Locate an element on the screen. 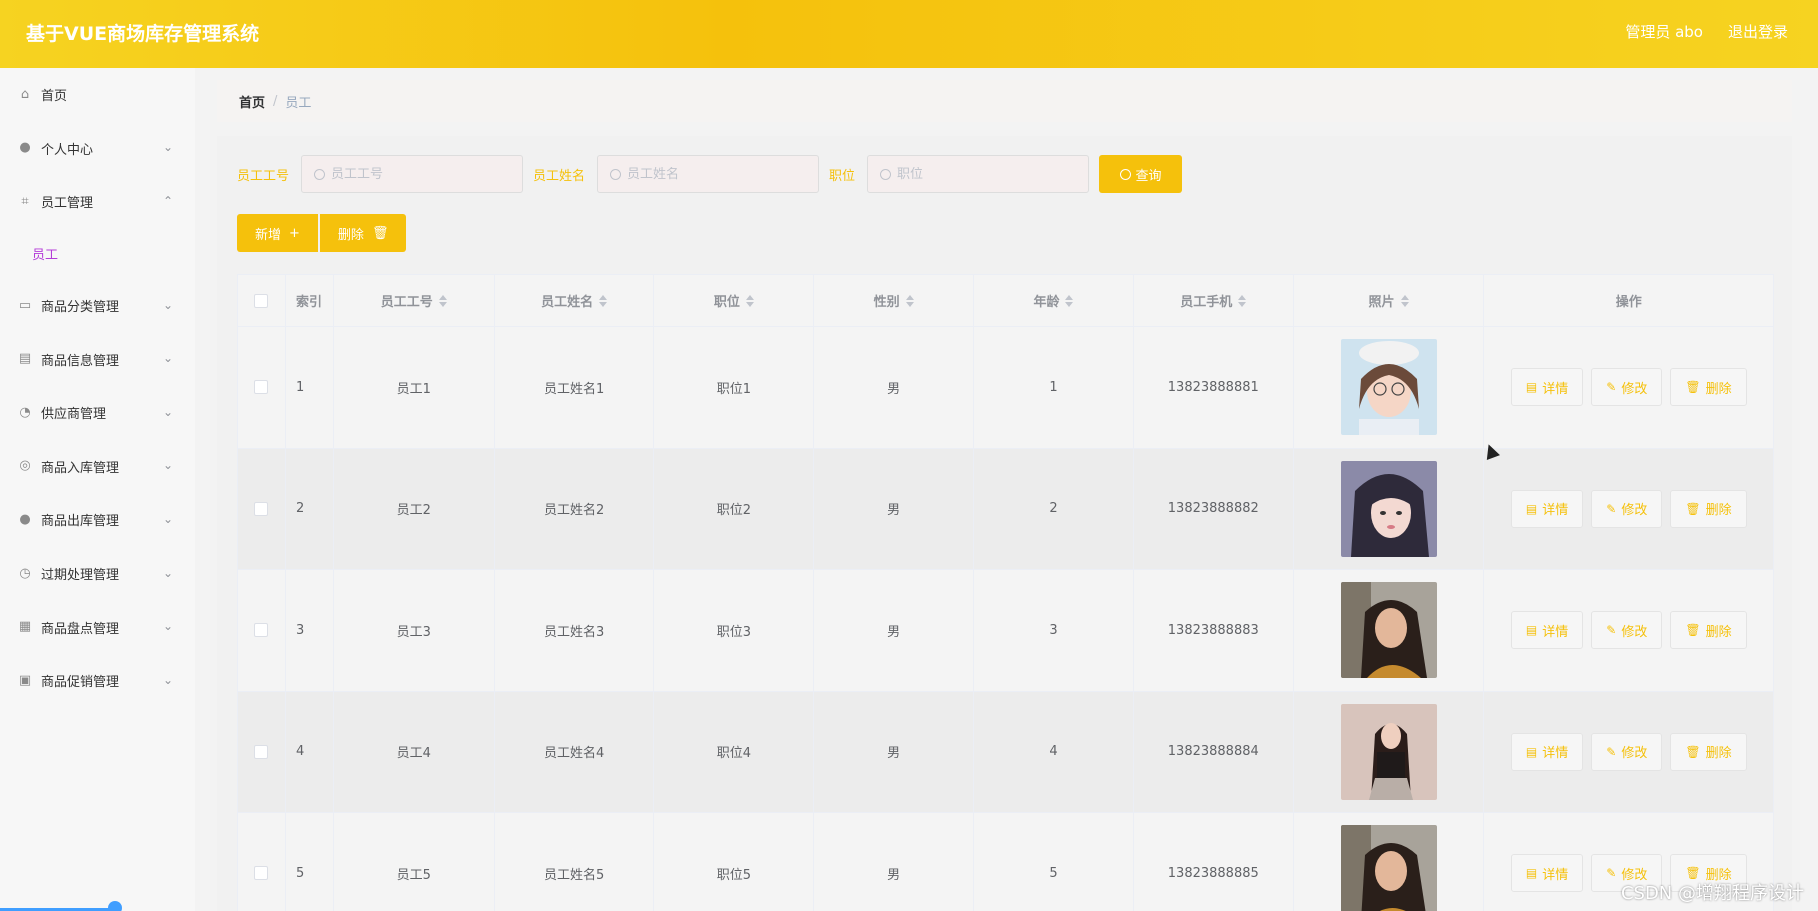 This screenshot has width=1818, height=911. grid-icon: ▦ is located at coordinates (25, 627).